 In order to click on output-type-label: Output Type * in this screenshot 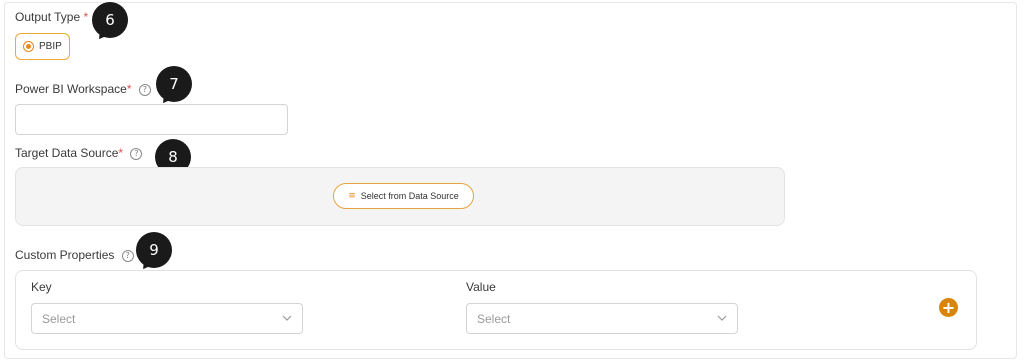, I will do `click(51, 17)`.